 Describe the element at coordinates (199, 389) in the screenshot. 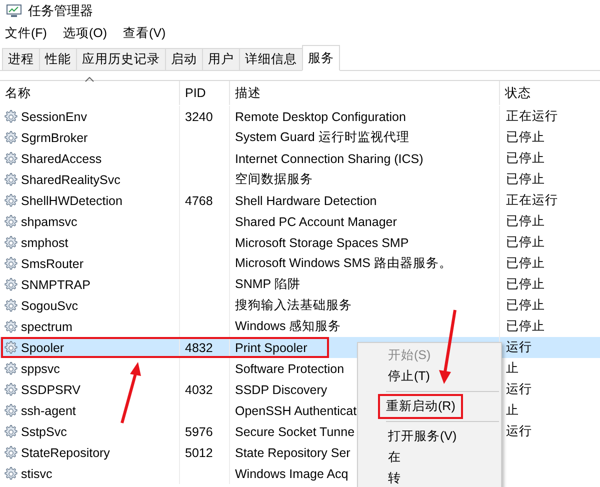

I see `pid-cell: 4032` at that location.